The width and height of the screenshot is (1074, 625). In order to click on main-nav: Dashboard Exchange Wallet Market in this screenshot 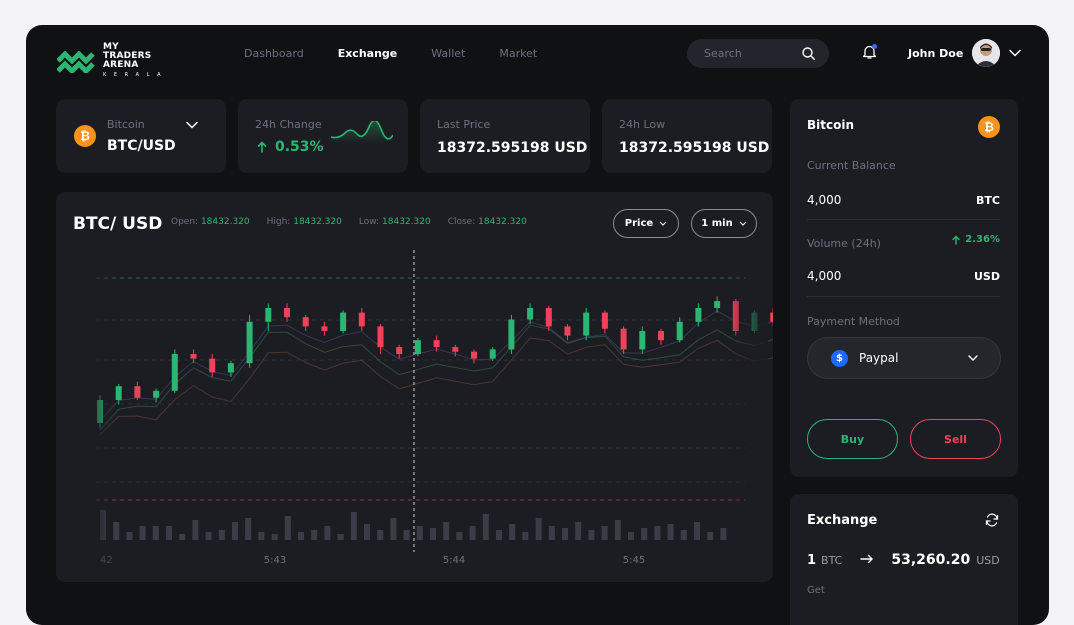, I will do `click(390, 53)`.